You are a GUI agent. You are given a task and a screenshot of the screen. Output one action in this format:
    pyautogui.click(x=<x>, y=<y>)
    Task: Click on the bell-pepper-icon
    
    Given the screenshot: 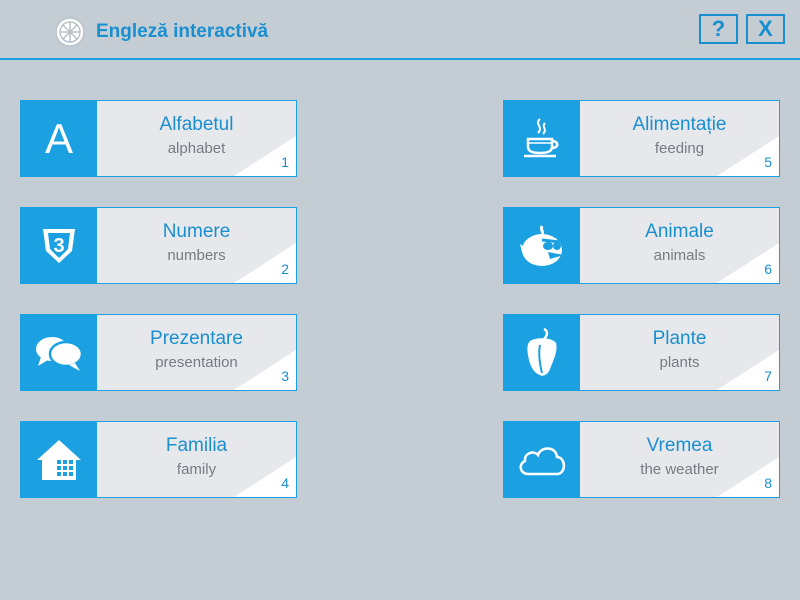 What is the action you would take?
    pyautogui.click(x=542, y=351)
    